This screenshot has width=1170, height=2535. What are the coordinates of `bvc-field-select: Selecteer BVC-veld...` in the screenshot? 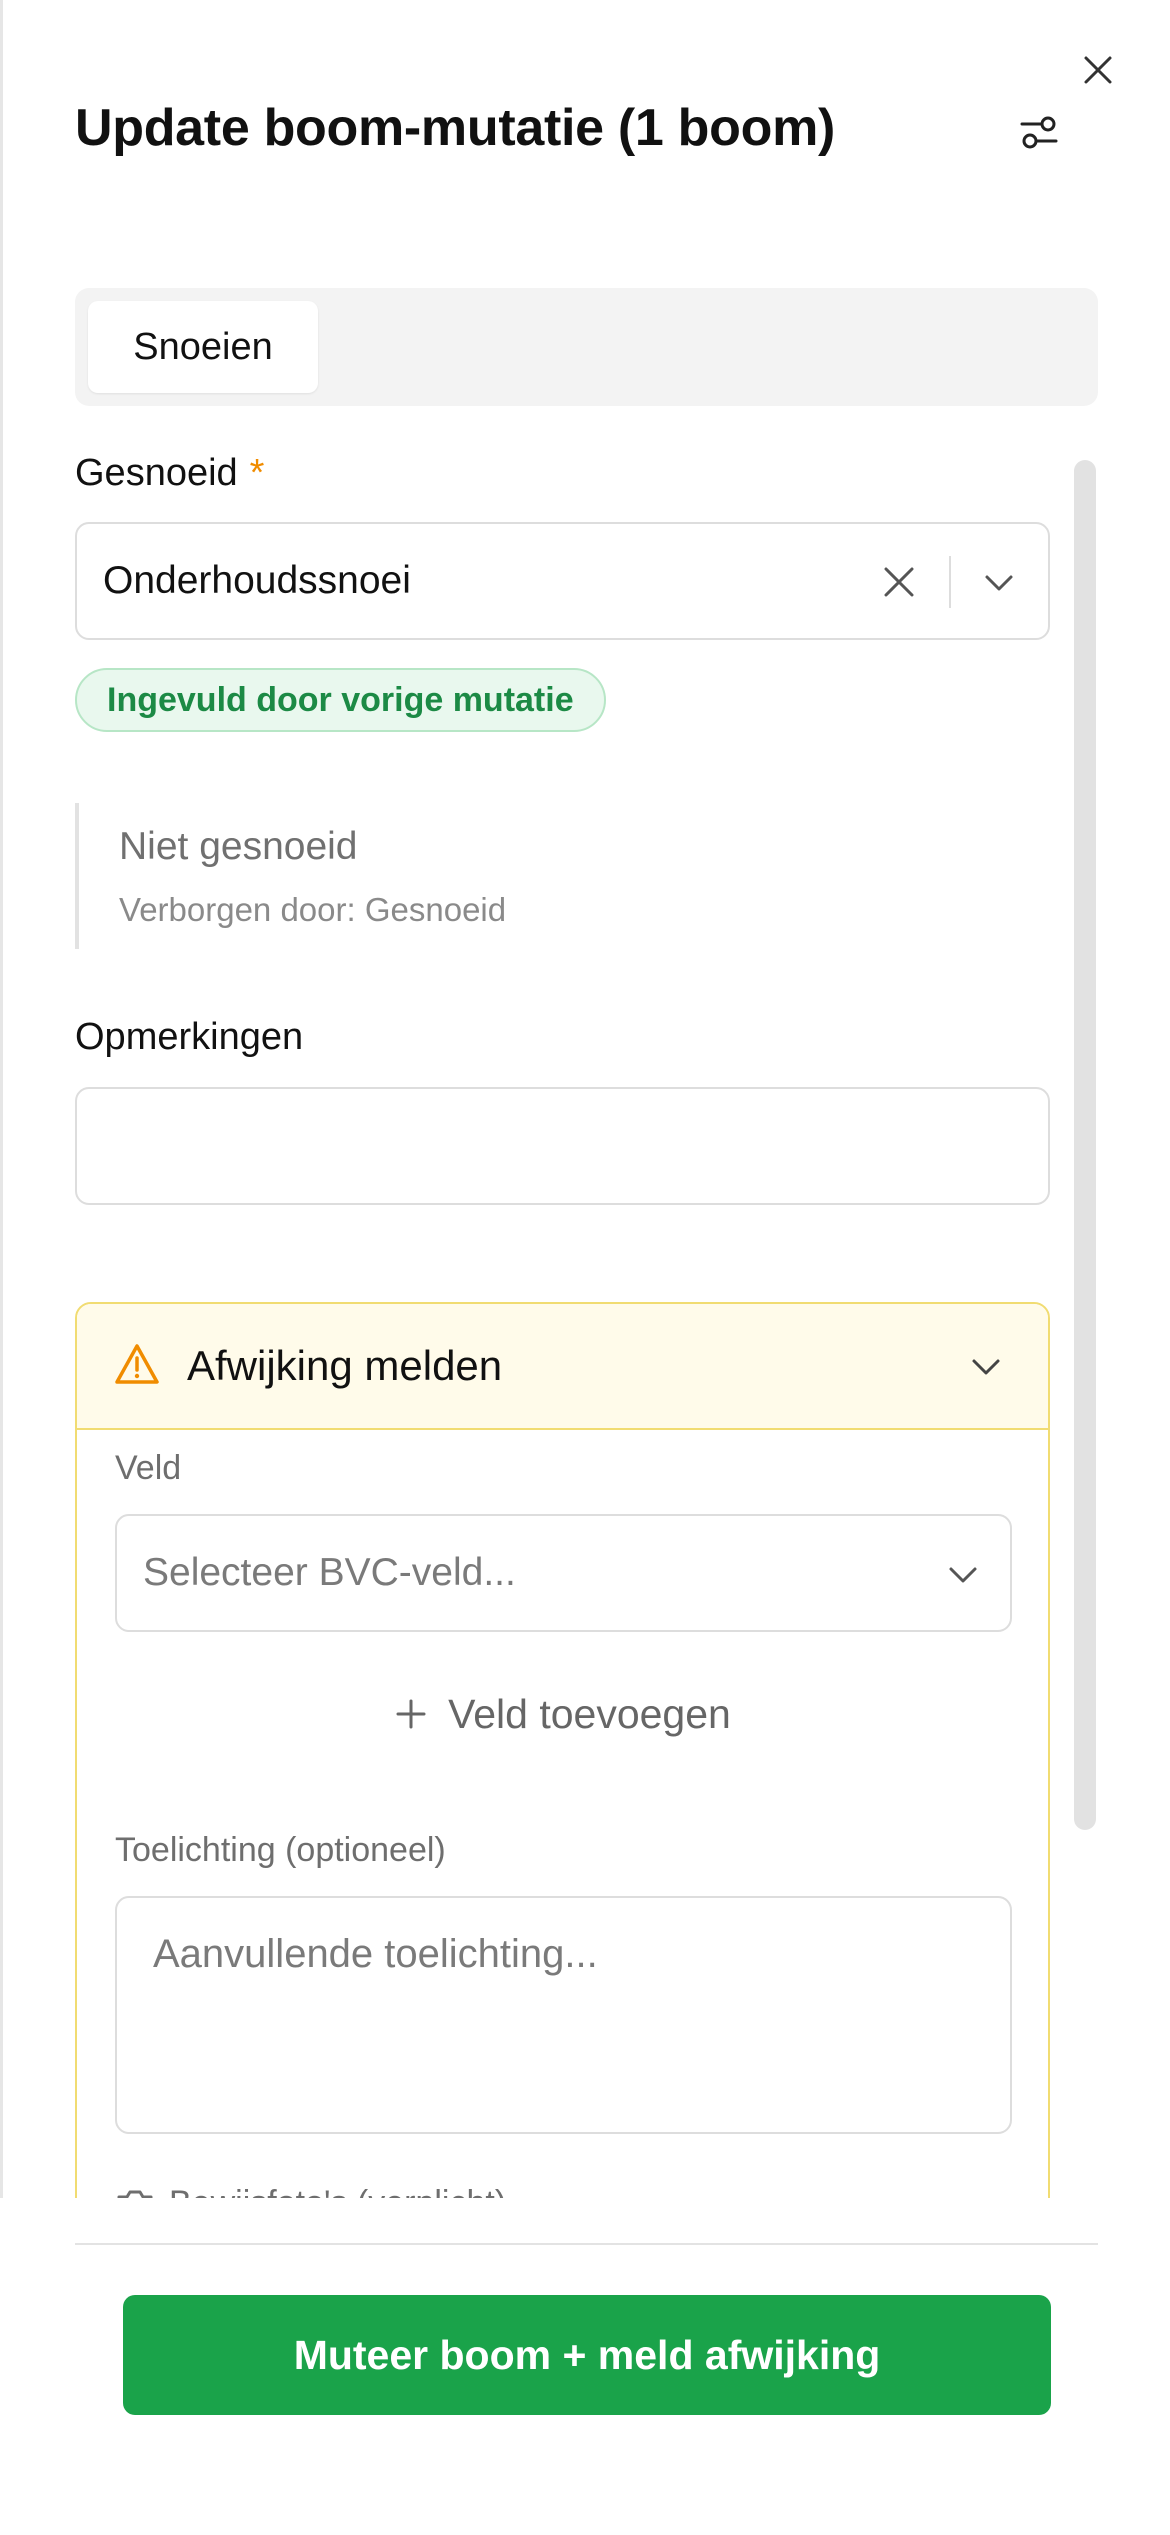 It's located at (563, 1573).